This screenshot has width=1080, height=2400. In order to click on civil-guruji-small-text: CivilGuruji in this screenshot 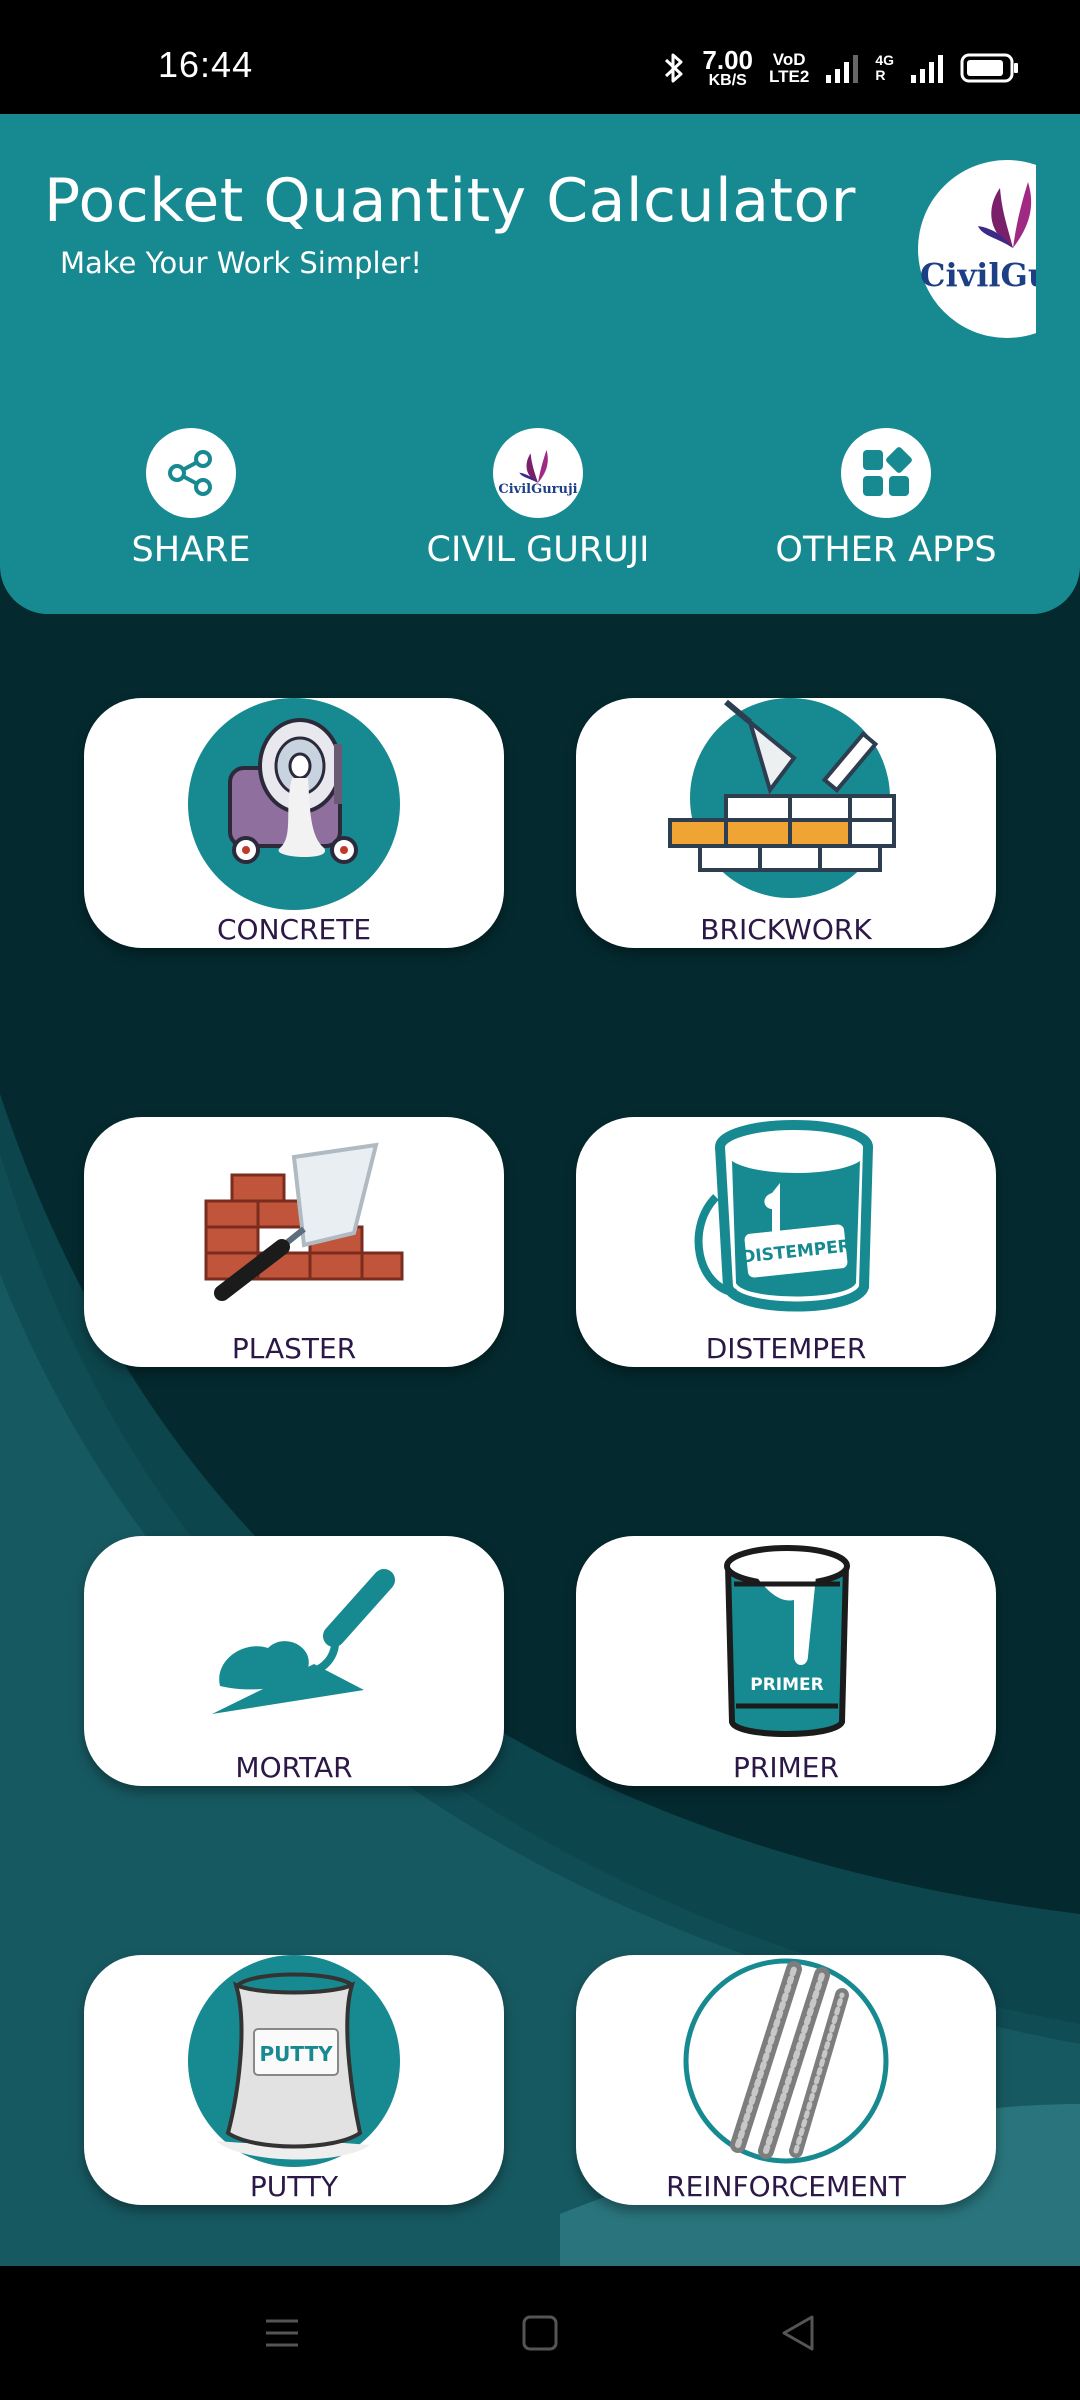, I will do `click(538, 489)`.